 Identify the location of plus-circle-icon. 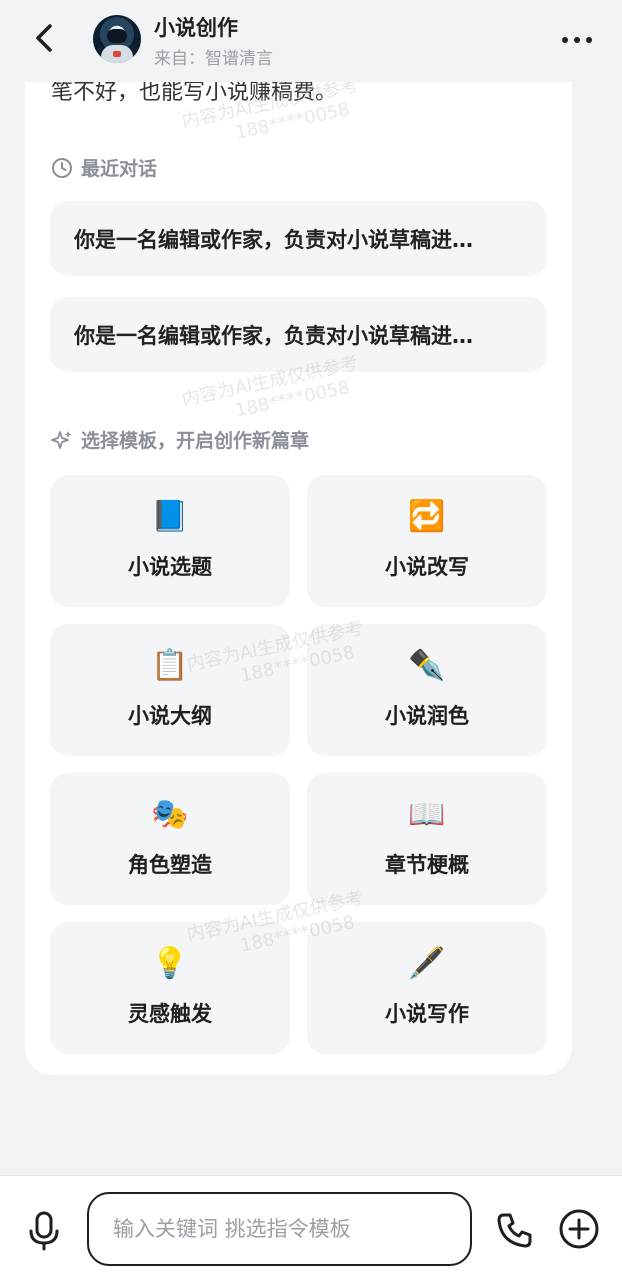
(579, 1229).